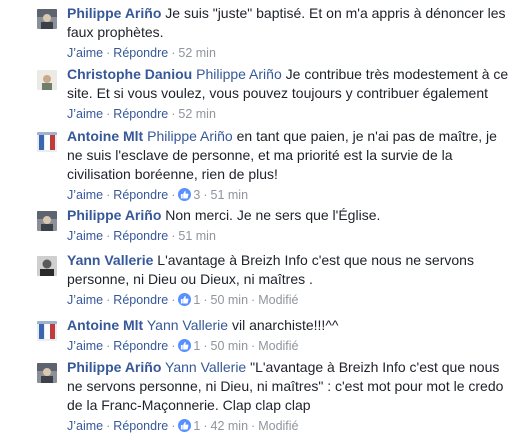 The height and width of the screenshot is (444, 520). Describe the element at coordinates (273, 215) in the screenshot. I see `comment-text: Non merci. Je ne sers que l'Église.` at that location.